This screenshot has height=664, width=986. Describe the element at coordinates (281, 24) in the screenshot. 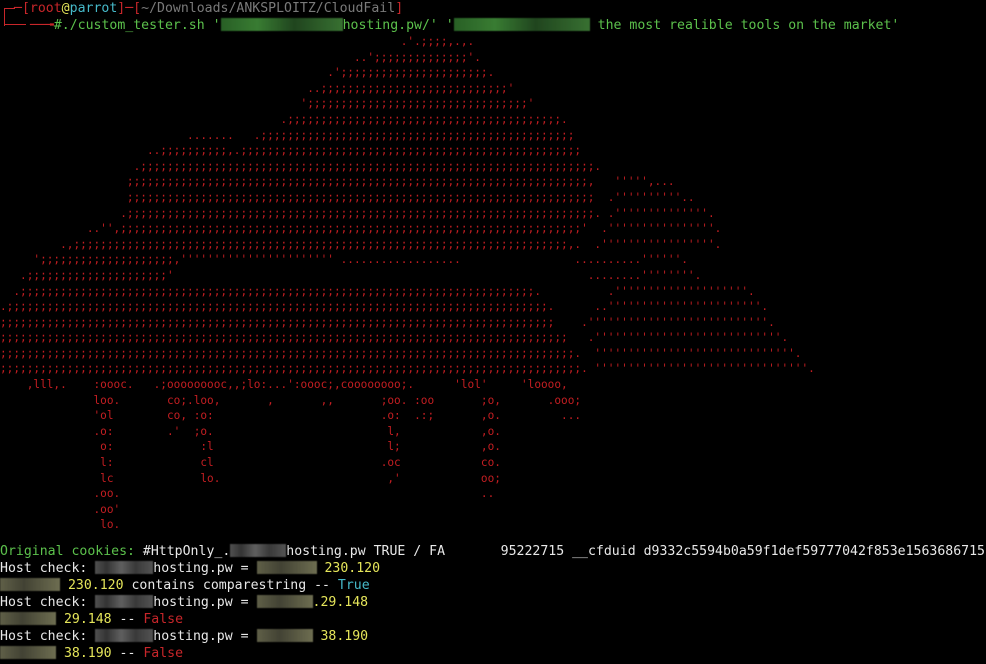

I see `redacted-domain` at that location.